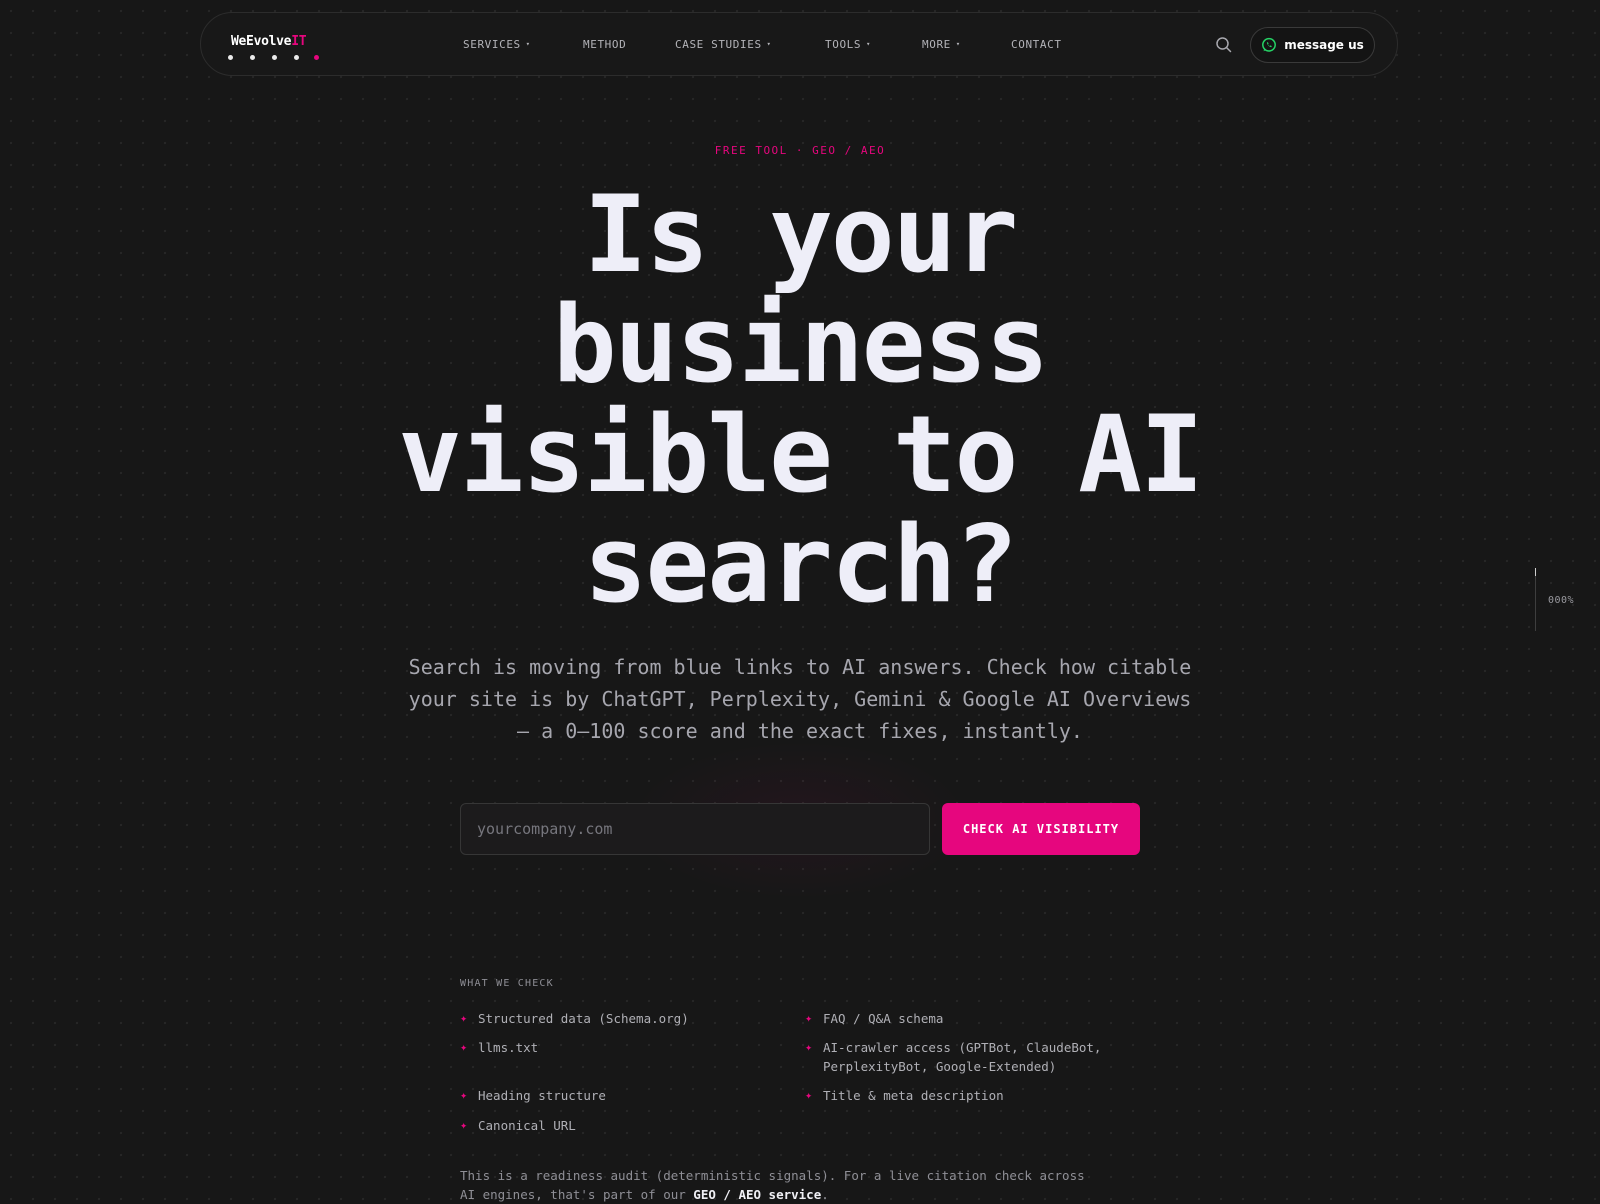 The width and height of the screenshot is (1600, 1204). Describe the element at coordinates (278, 59) in the screenshot. I see `logo-dots` at that location.